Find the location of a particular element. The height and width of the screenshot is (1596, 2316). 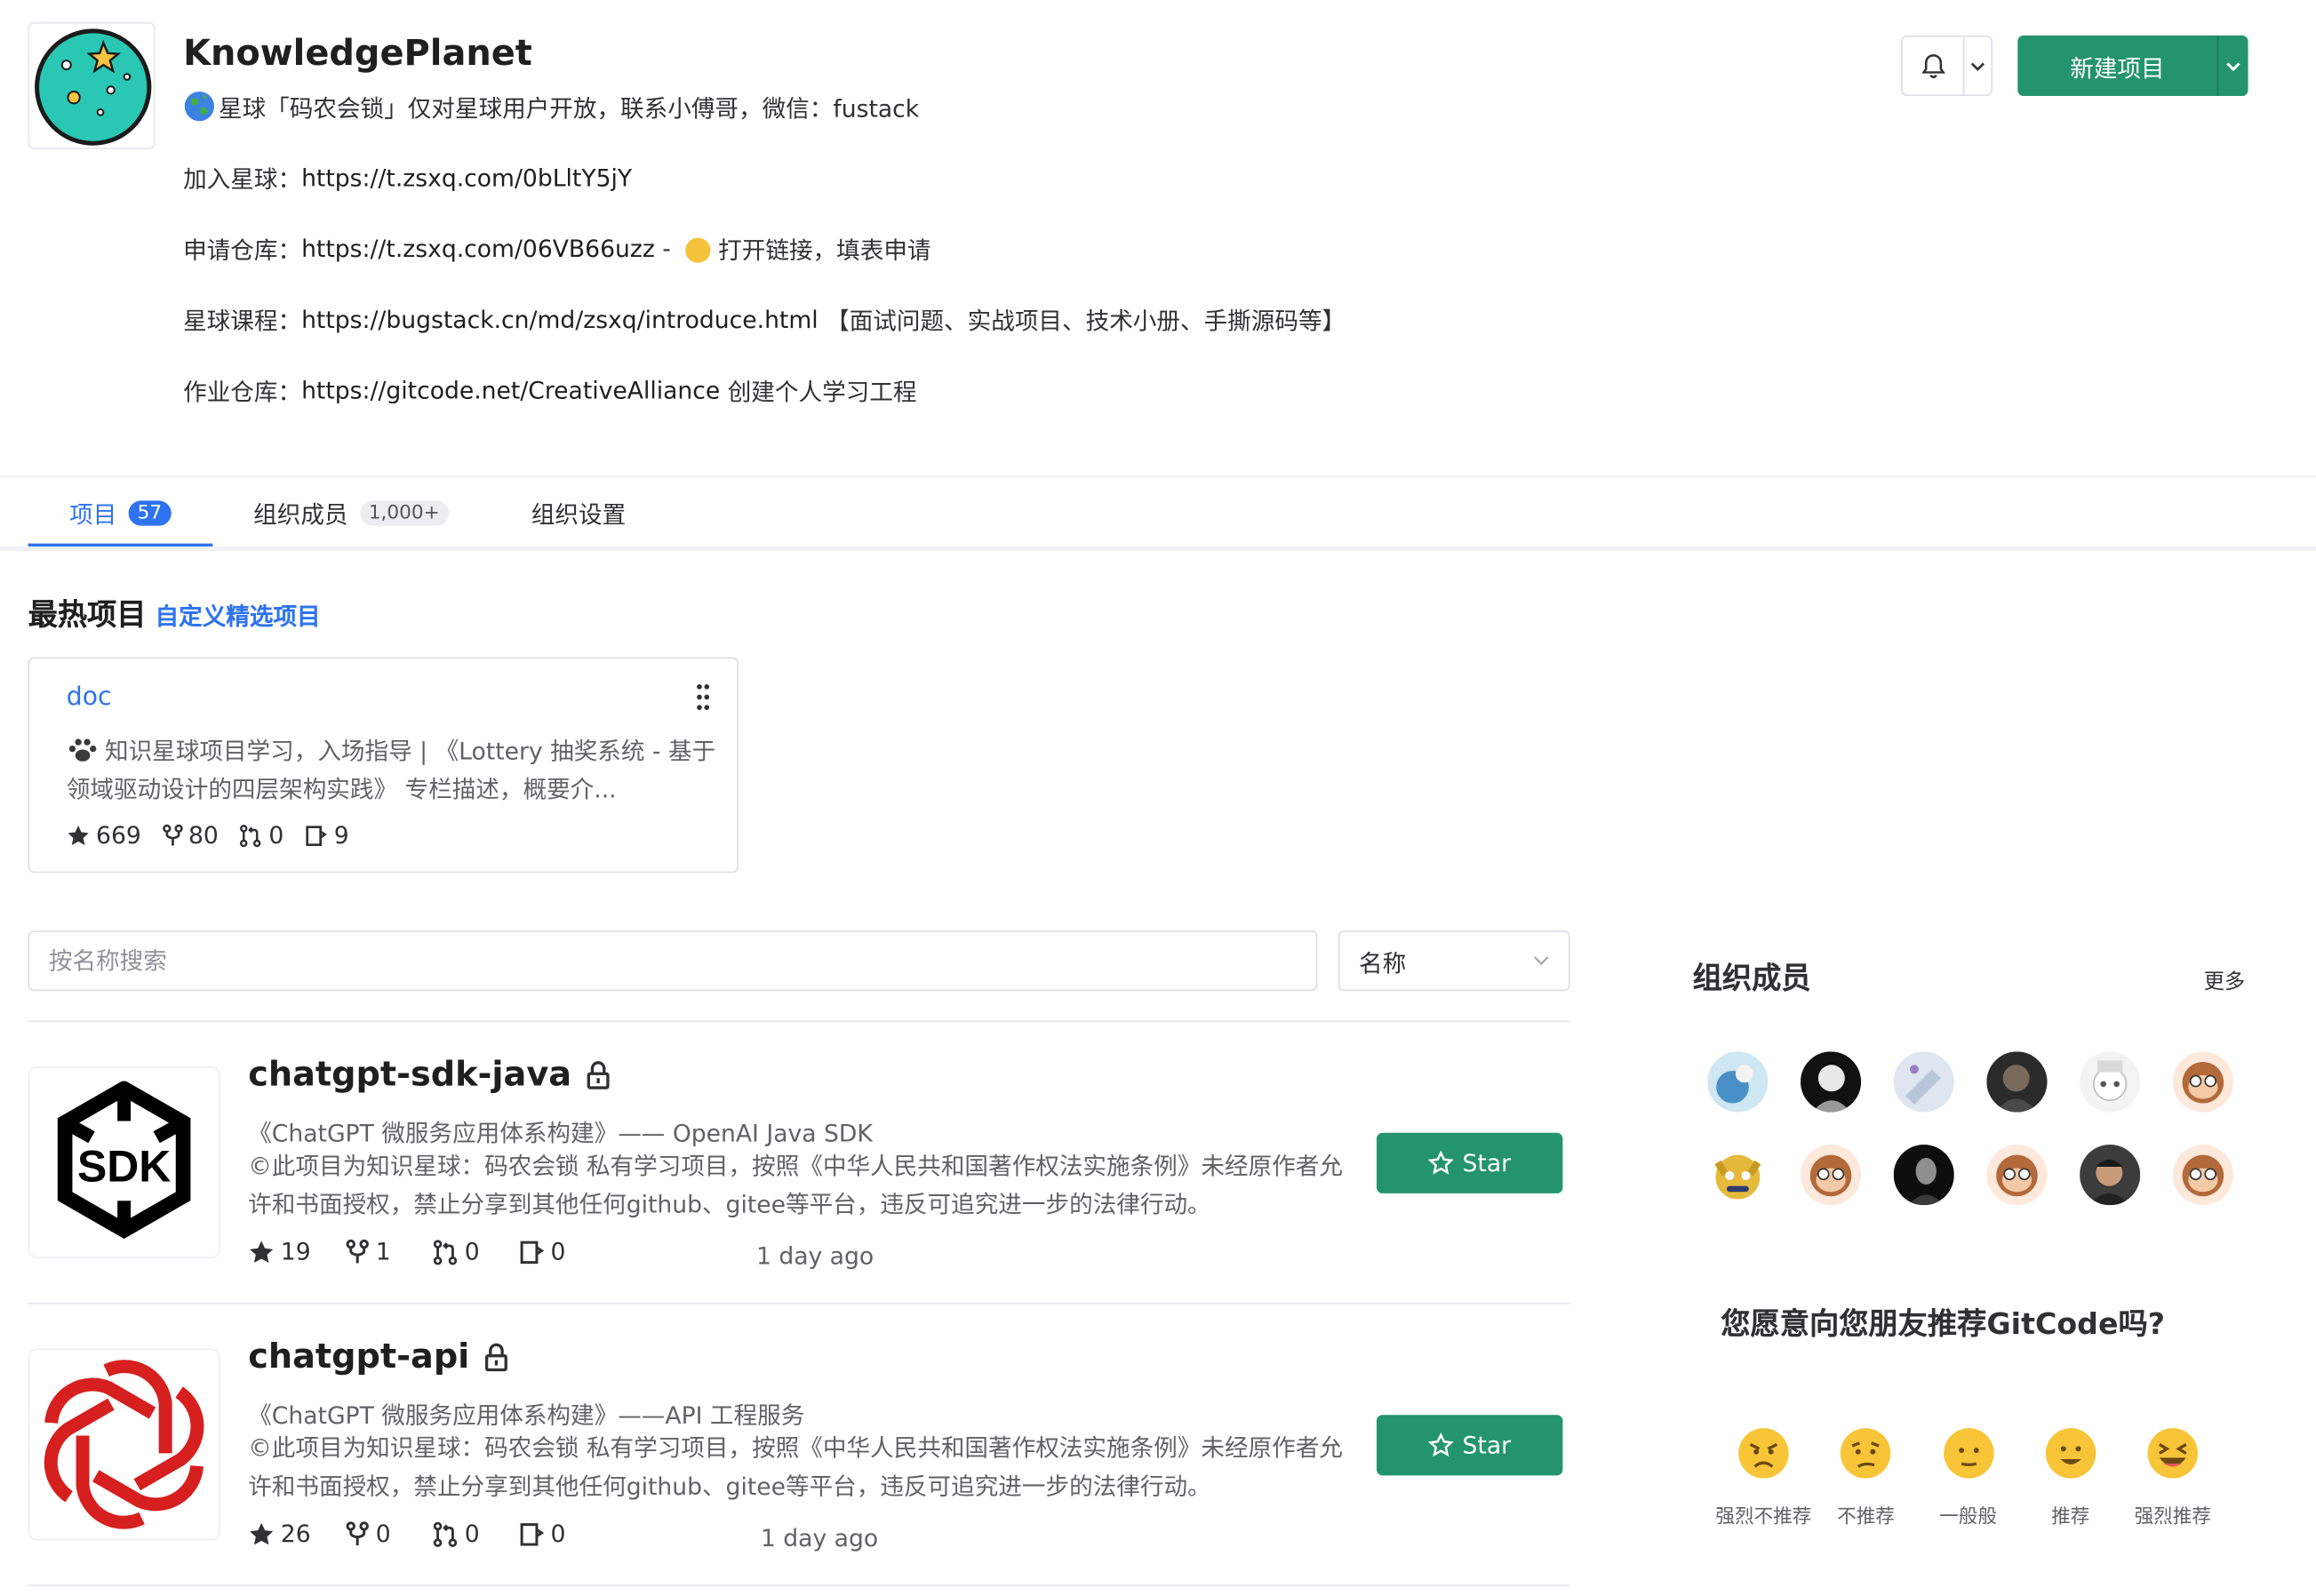

notification-button is located at coordinates (1946, 66).